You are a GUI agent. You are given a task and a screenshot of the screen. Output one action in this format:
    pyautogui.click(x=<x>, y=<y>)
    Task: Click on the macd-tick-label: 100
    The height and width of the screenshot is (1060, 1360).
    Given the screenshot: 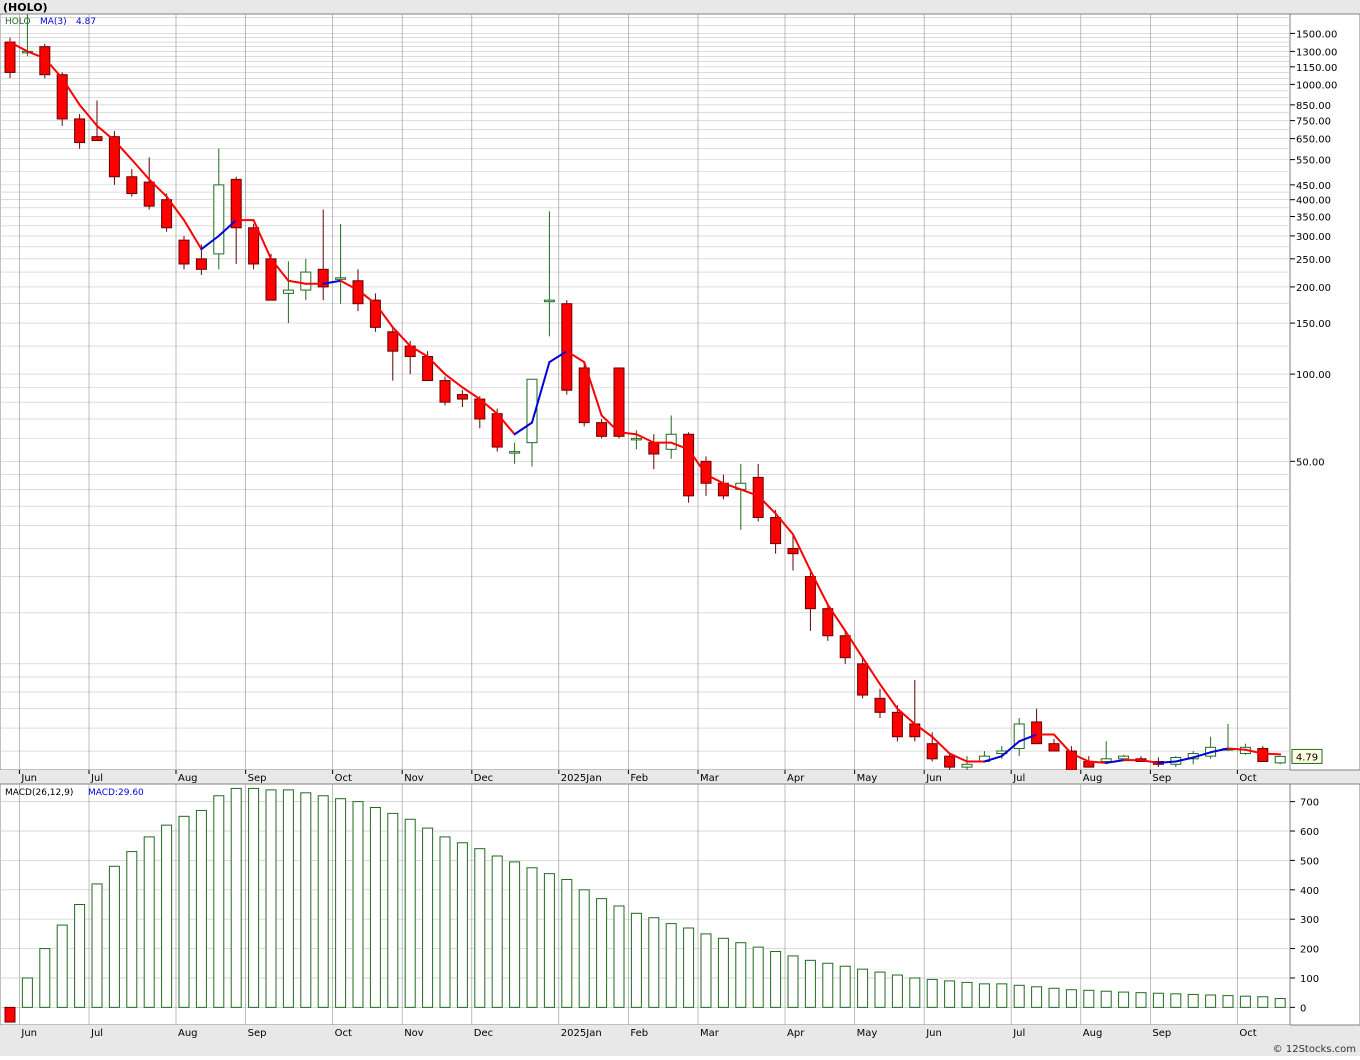 What is the action you would take?
    pyautogui.click(x=1309, y=979)
    